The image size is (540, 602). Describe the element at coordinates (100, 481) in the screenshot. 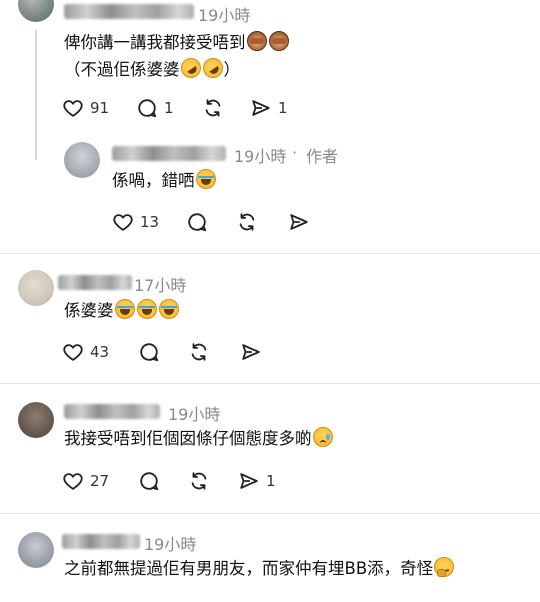

I see `like-count: 27` at that location.